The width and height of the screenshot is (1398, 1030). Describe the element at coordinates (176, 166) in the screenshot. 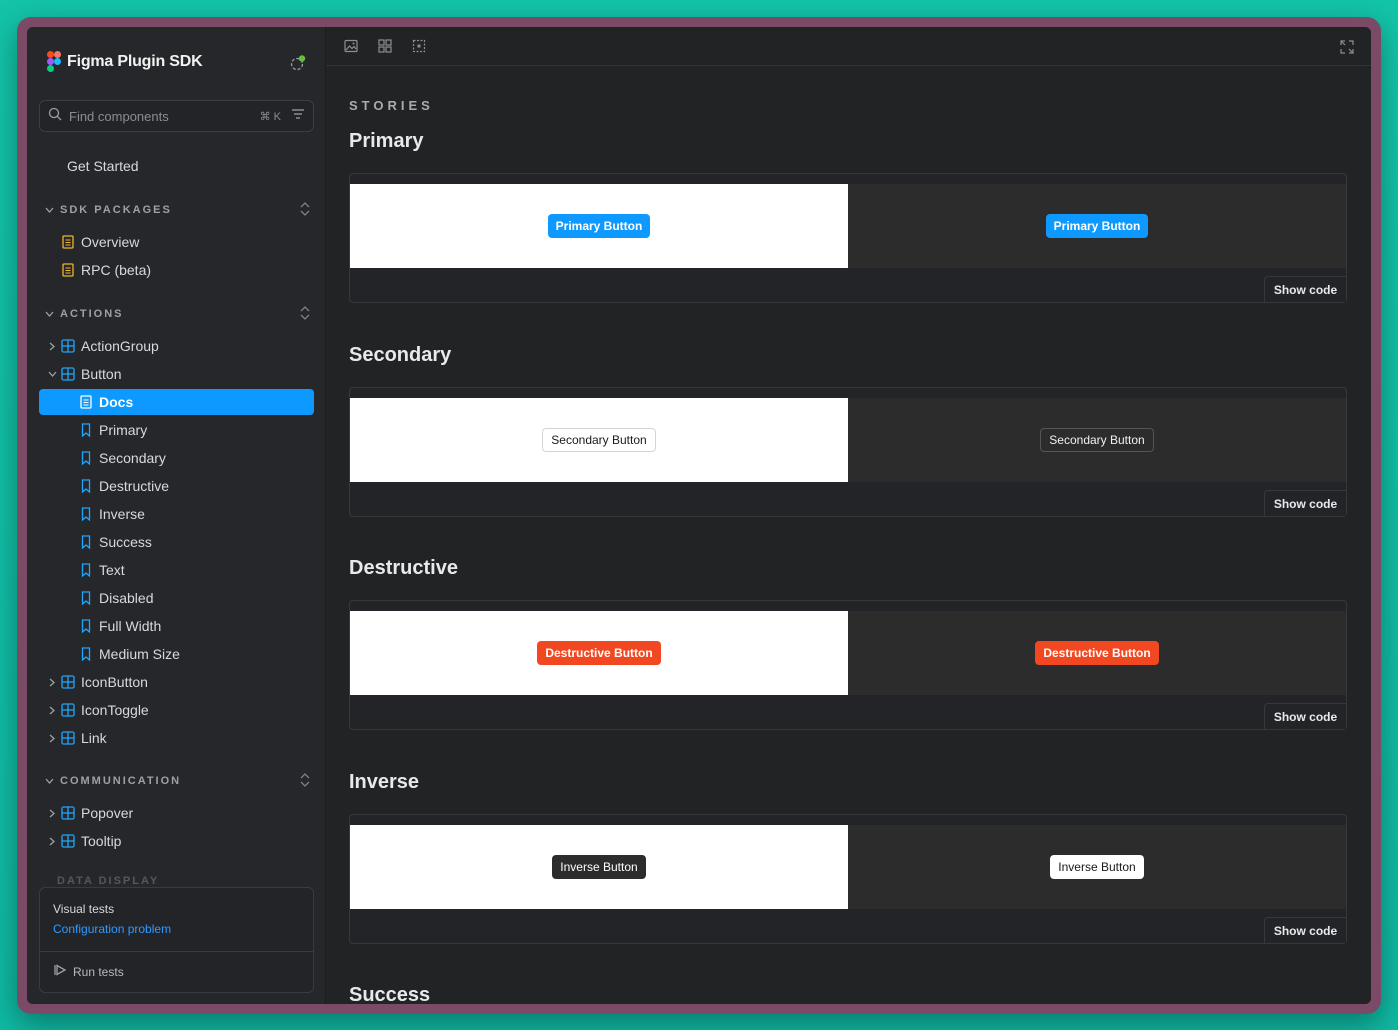

I see `nav-get-started: Get Started` at that location.